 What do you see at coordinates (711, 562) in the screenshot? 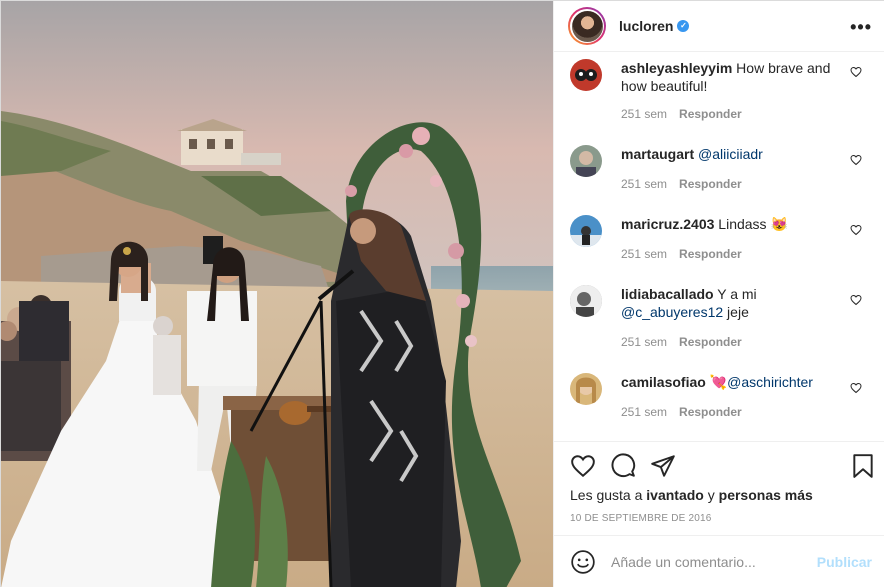
I see `comment-input` at bounding box center [711, 562].